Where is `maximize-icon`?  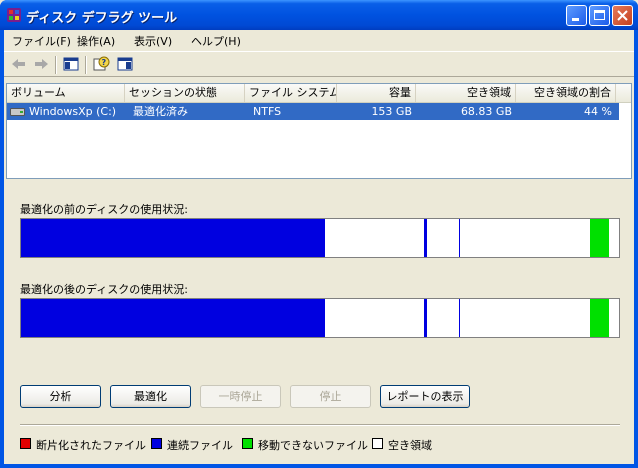
maximize-icon is located at coordinates (599, 15).